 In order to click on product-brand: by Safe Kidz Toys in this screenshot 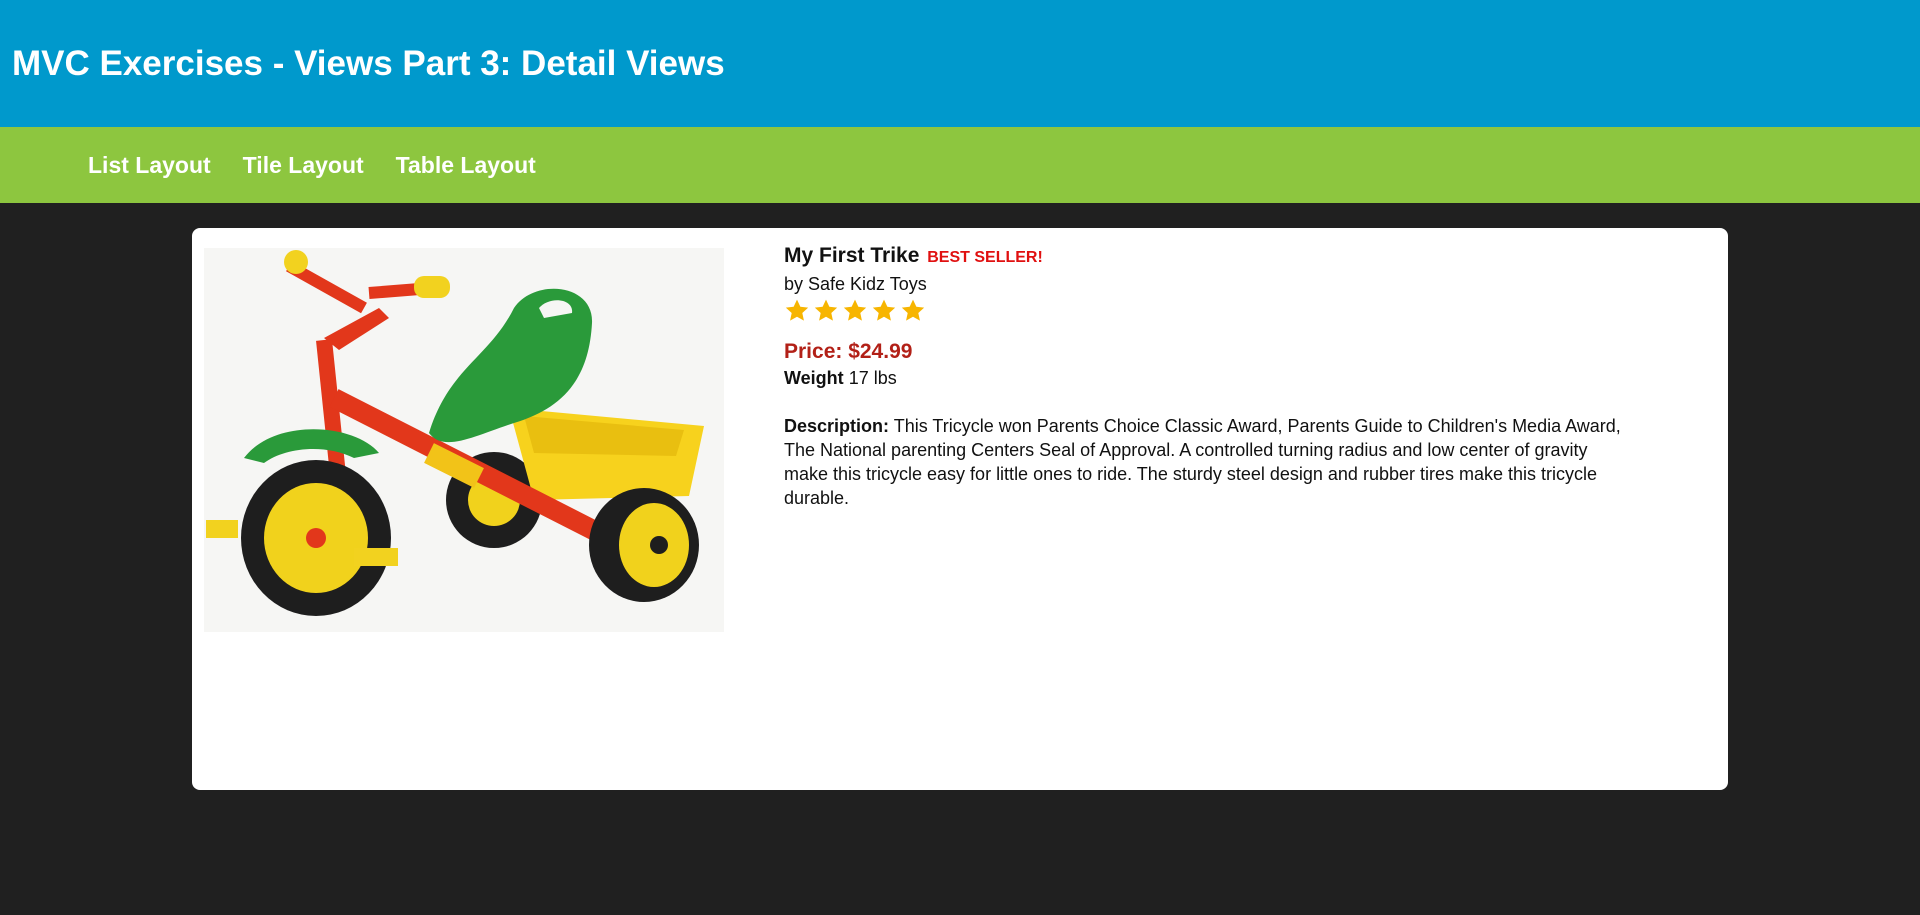, I will do `click(855, 284)`.